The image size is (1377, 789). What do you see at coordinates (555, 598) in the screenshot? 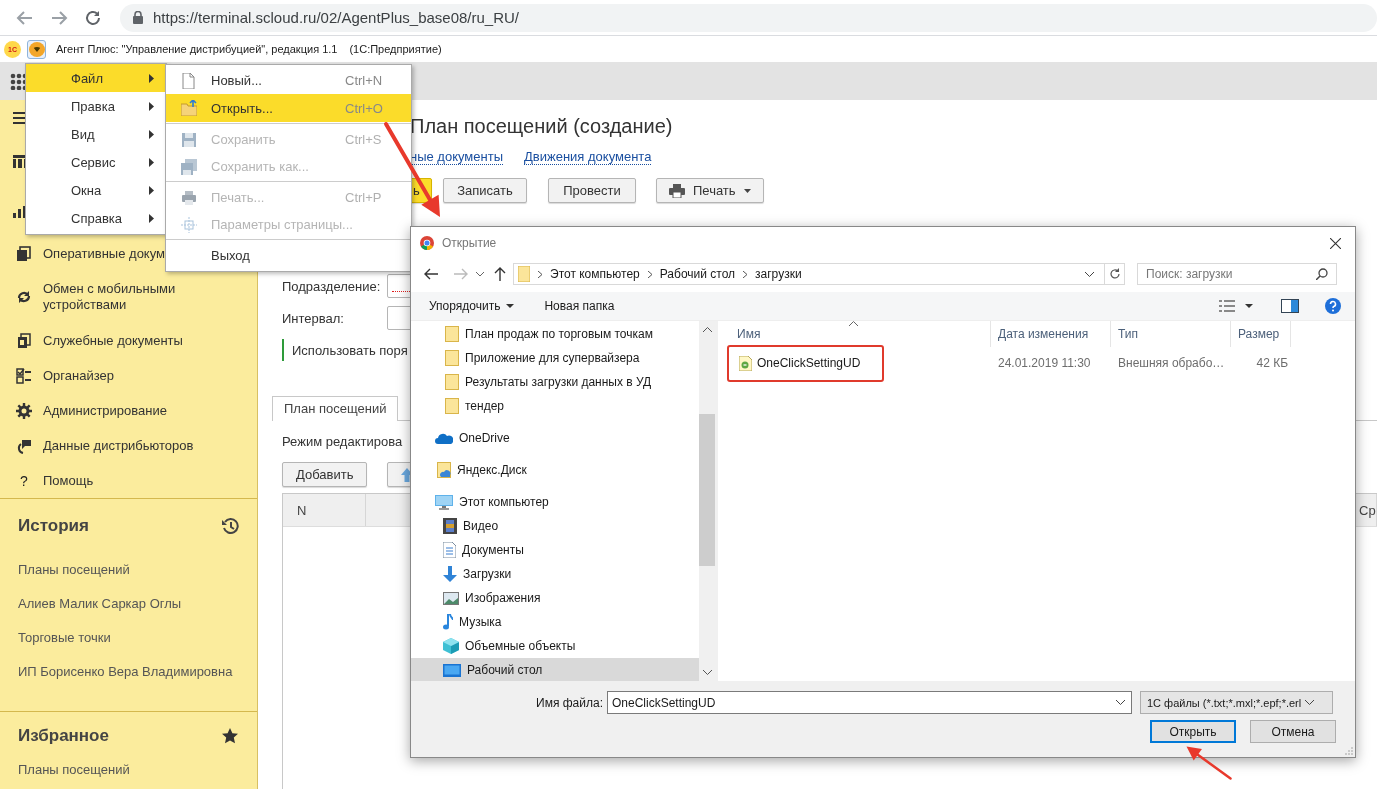
I see `nav-item: Изображения` at bounding box center [555, 598].